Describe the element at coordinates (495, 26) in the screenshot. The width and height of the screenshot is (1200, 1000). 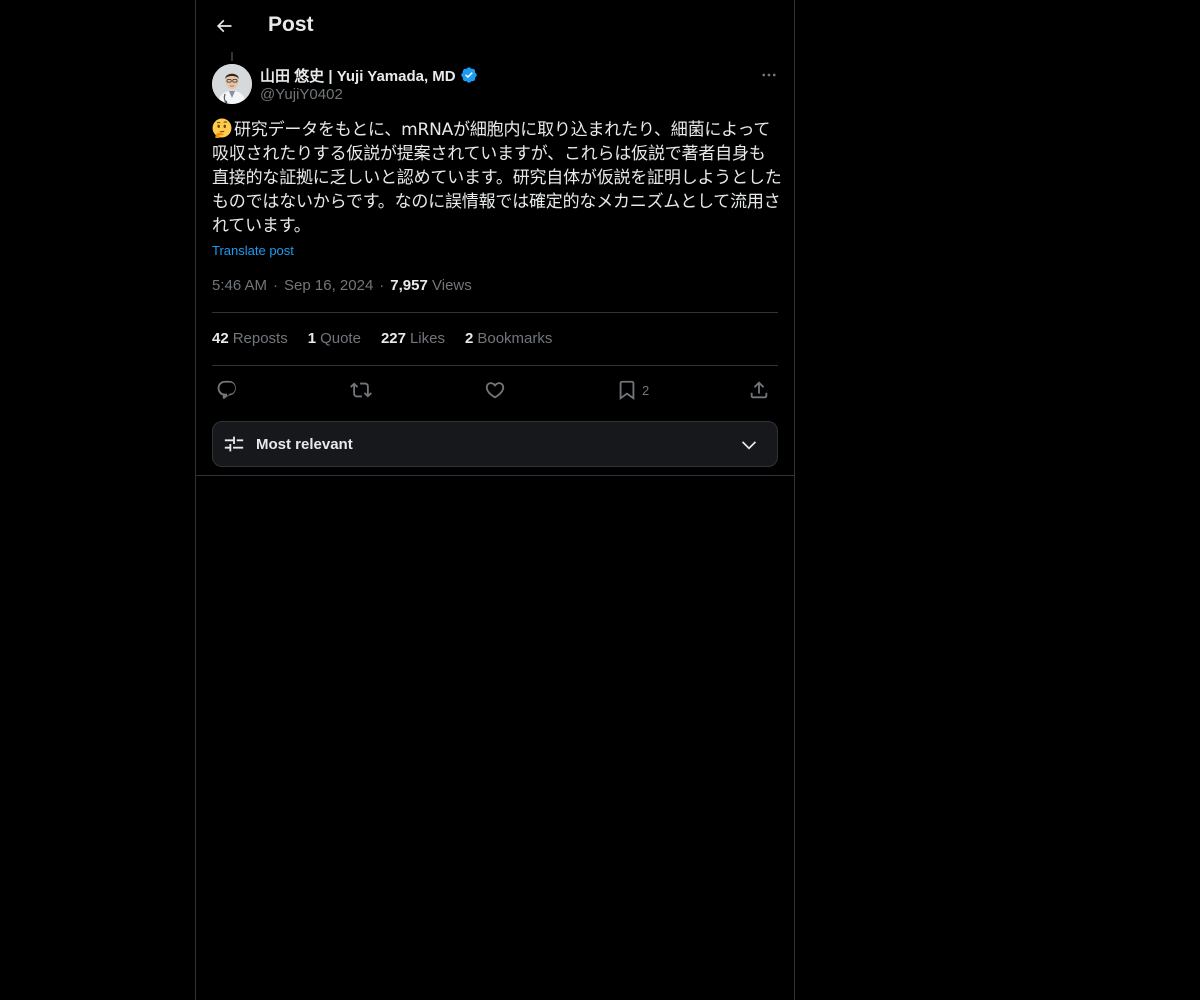
I see `page-header: Post` at that location.